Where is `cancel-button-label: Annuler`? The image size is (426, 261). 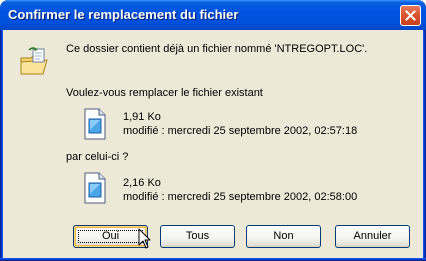 cancel-button-label: Annuler is located at coordinates (372, 236).